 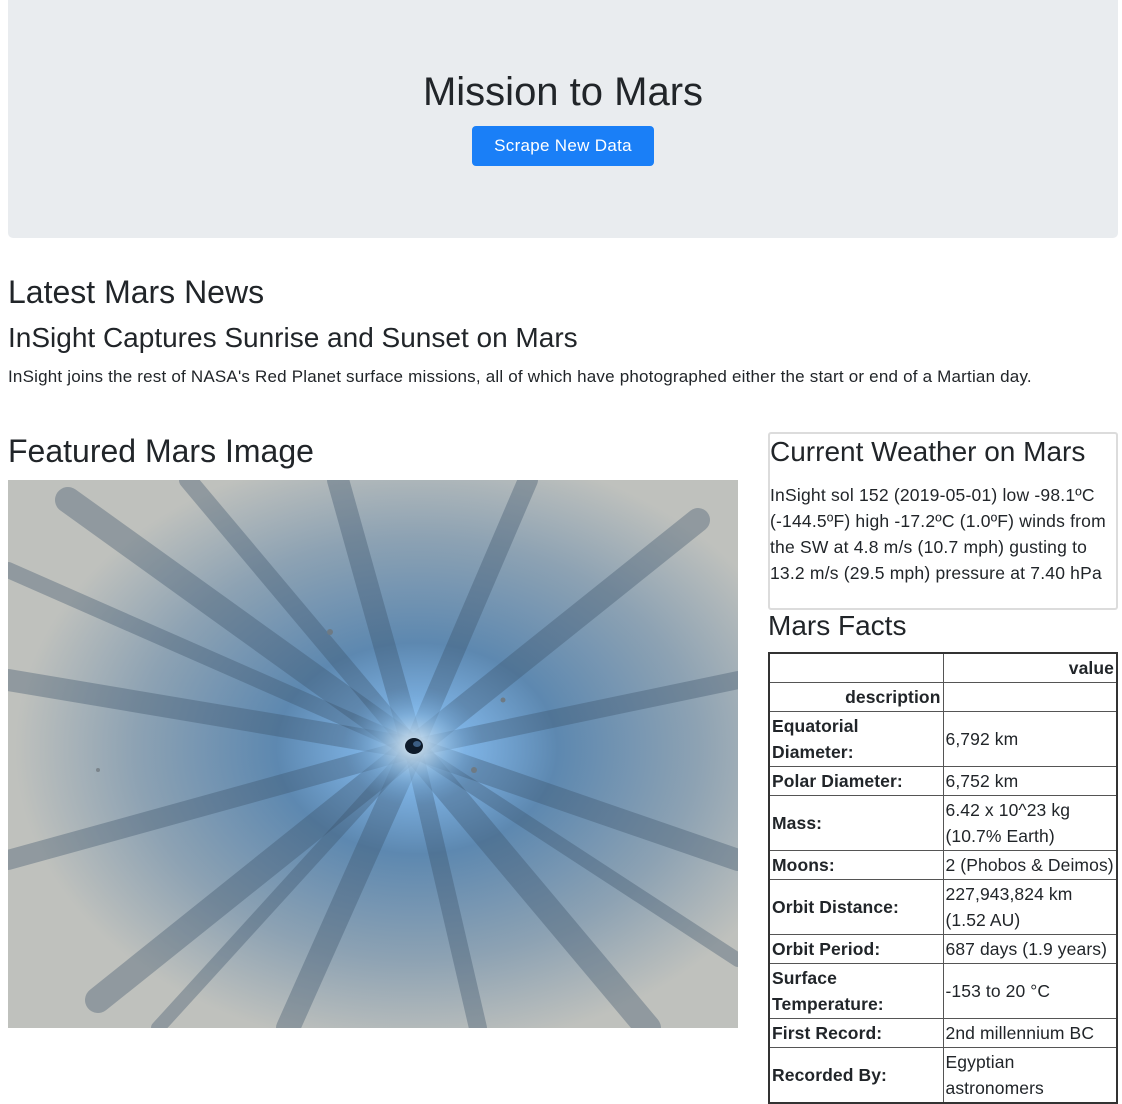 What do you see at coordinates (161, 451) in the screenshot?
I see `featured-image-heading: Featured Mars Image` at bounding box center [161, 451].